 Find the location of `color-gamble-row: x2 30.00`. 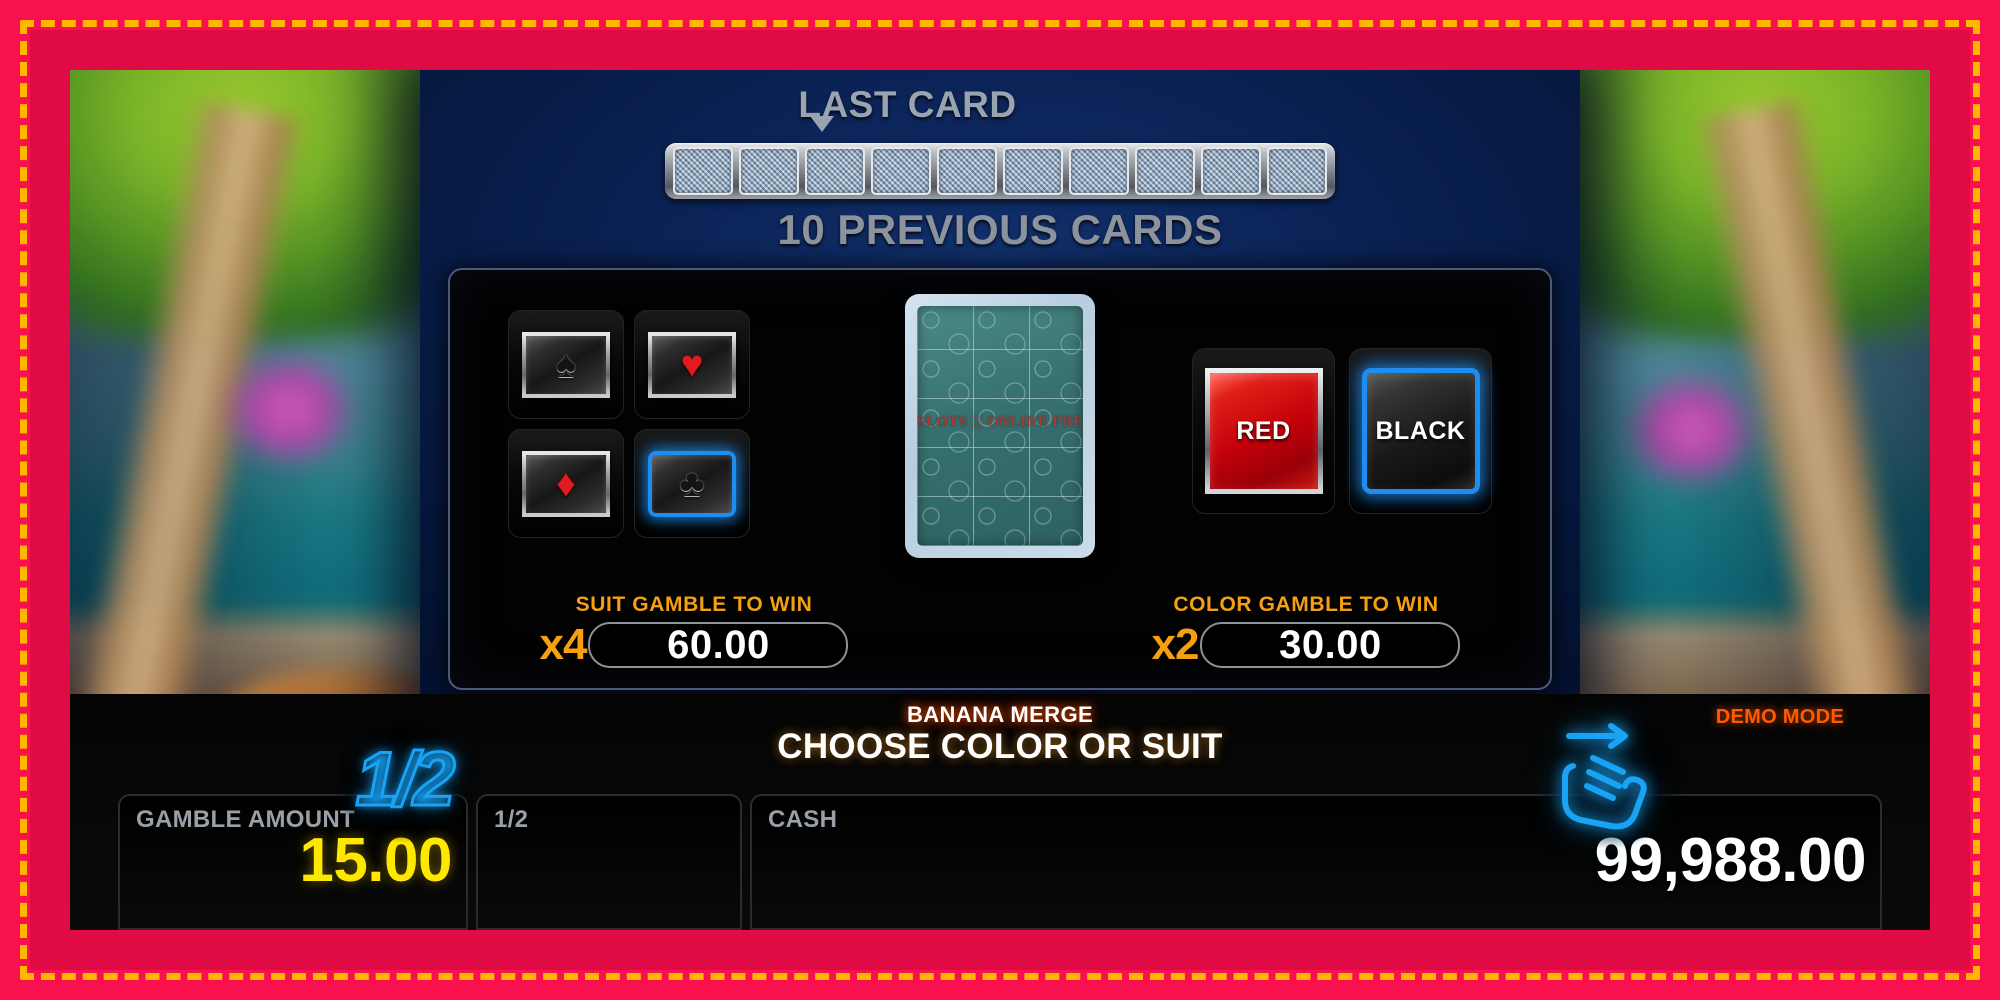

color-gamble-row: x2 30.00 is located at coordinates (1306, 645).